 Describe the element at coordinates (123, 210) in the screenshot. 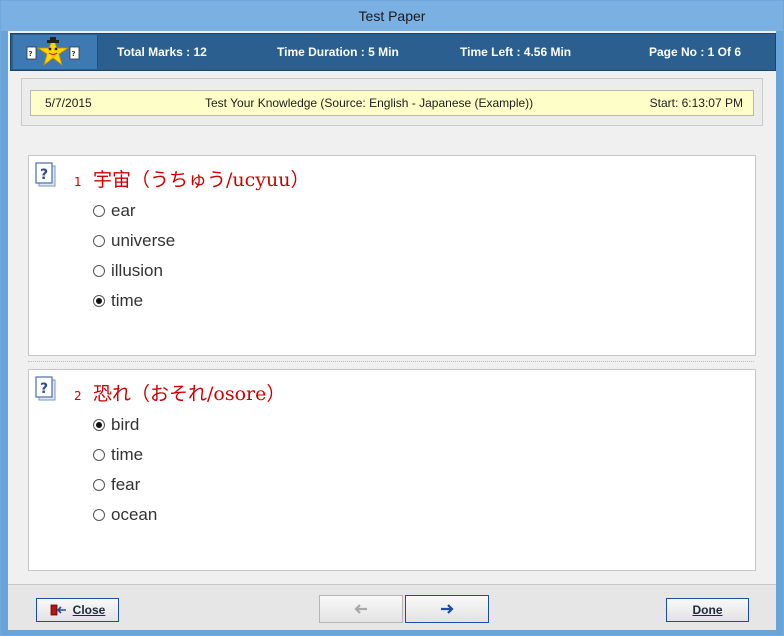

I see `option-label: ear` at that location.